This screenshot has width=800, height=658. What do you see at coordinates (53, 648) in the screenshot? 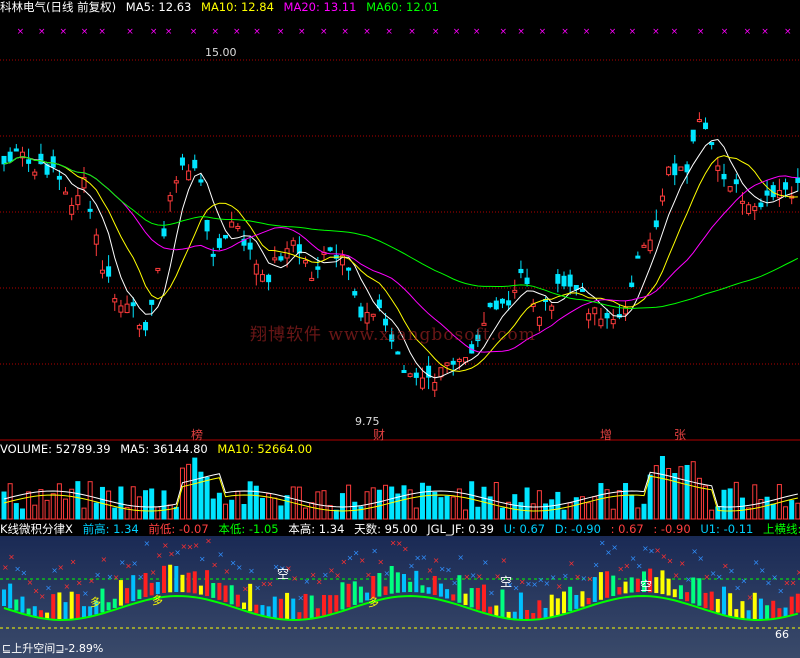
I see `rise-space-note: ⊑上升空间⊒-2.89%` at bounding box center [53, 648].